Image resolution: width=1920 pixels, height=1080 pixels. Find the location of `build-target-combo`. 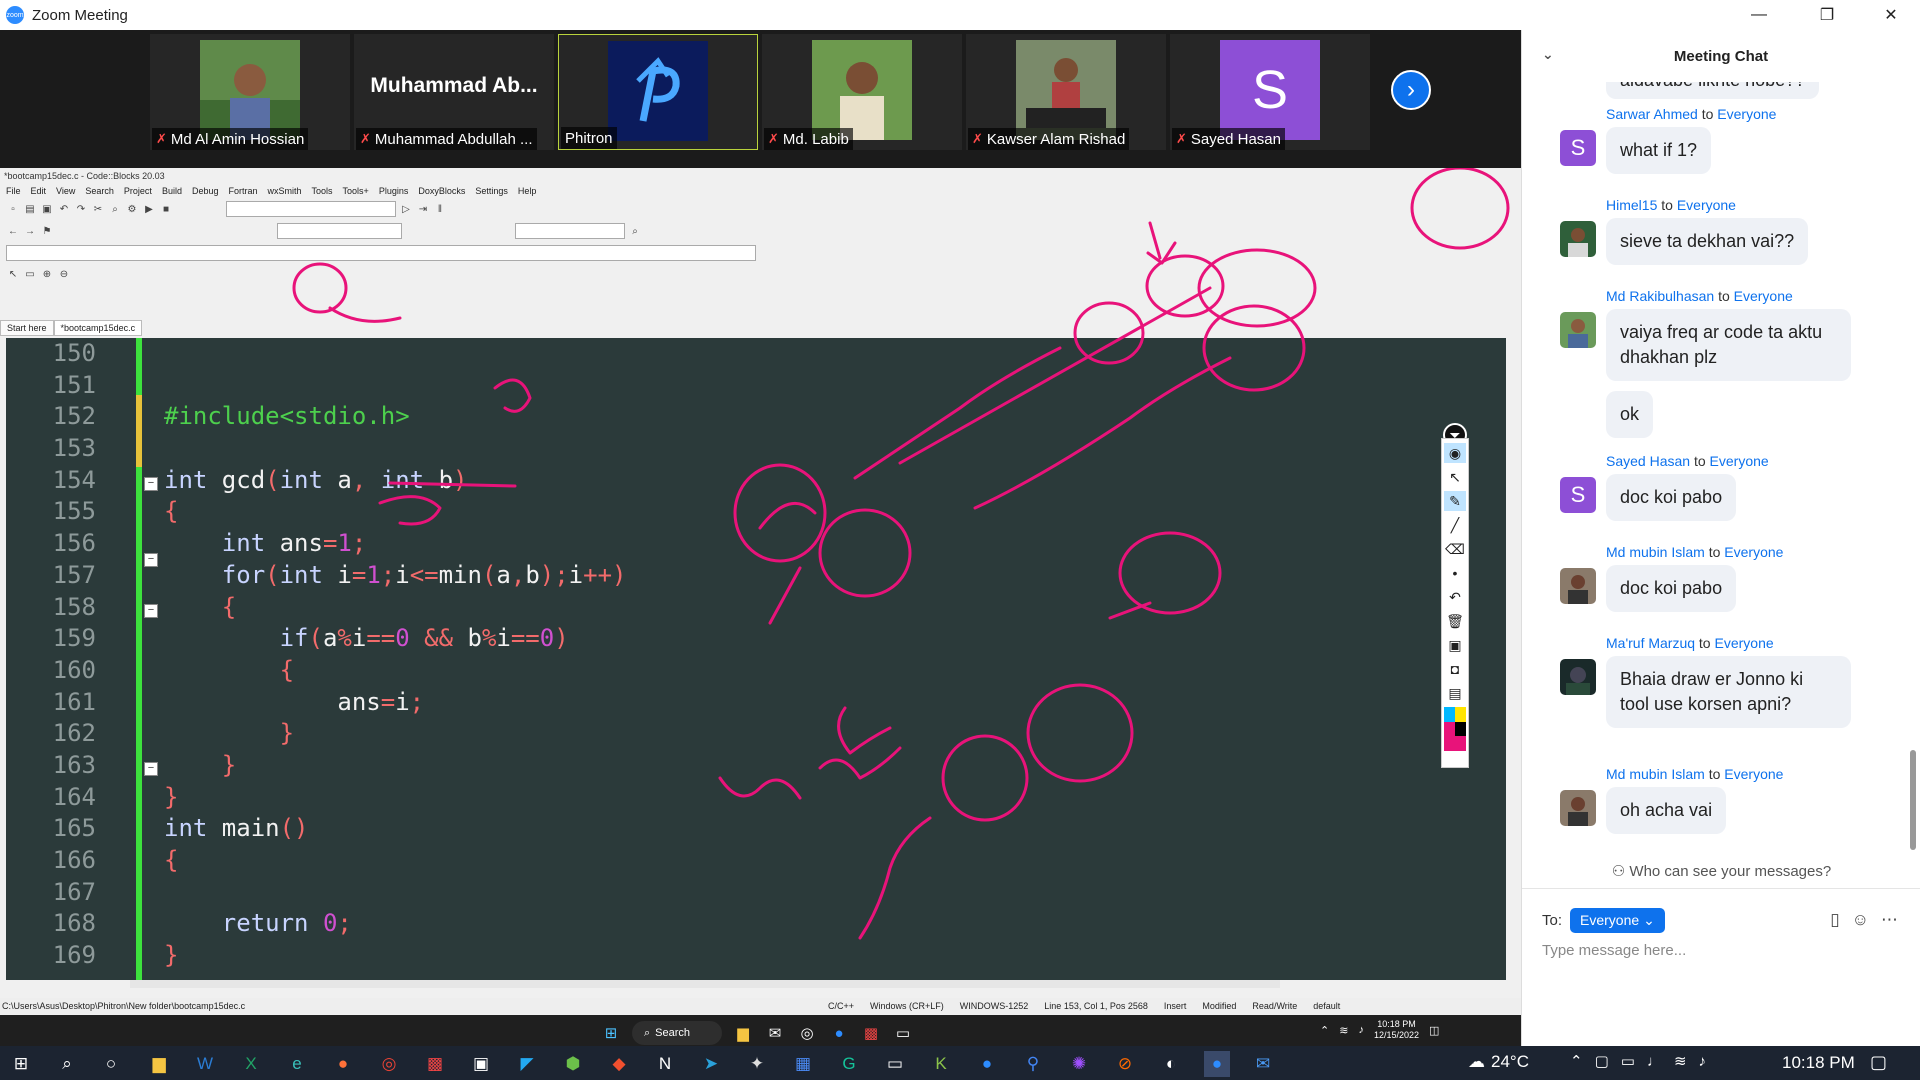

build-target-combo is located at coordinates (311, 209).